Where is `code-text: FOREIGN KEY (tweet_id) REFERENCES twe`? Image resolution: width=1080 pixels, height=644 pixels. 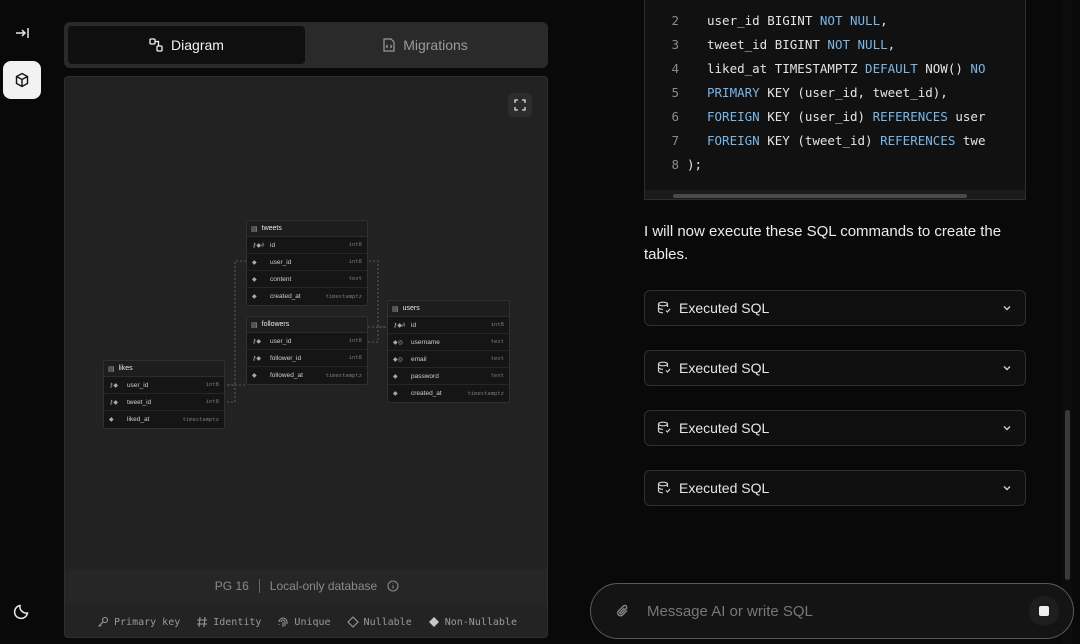 code-text: FOREIGN KEY (tweet_id) REFERENCES twe is located at coordinates (846, 140).